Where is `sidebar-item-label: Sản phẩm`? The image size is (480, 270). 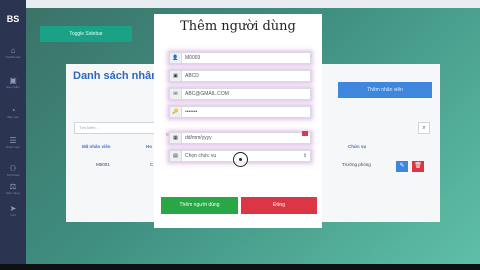
sidebar-item-label: Sản phẩm is located at coordinates (13, 87).